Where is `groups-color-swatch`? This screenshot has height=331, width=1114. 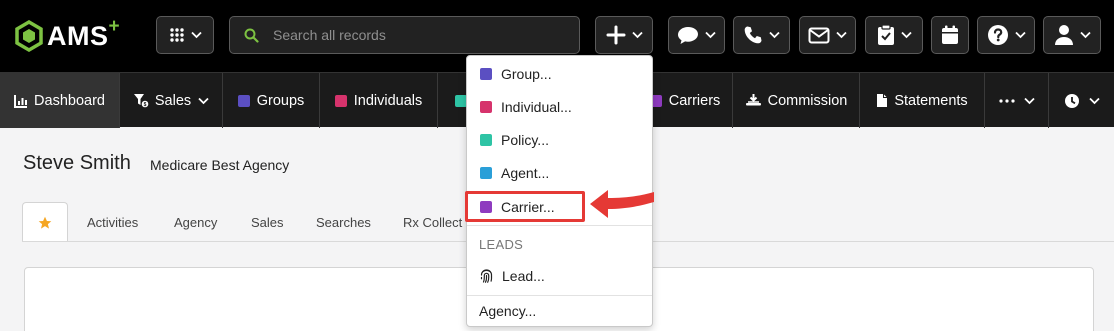 groups-color-swatch is located at coordinates (243, 100).